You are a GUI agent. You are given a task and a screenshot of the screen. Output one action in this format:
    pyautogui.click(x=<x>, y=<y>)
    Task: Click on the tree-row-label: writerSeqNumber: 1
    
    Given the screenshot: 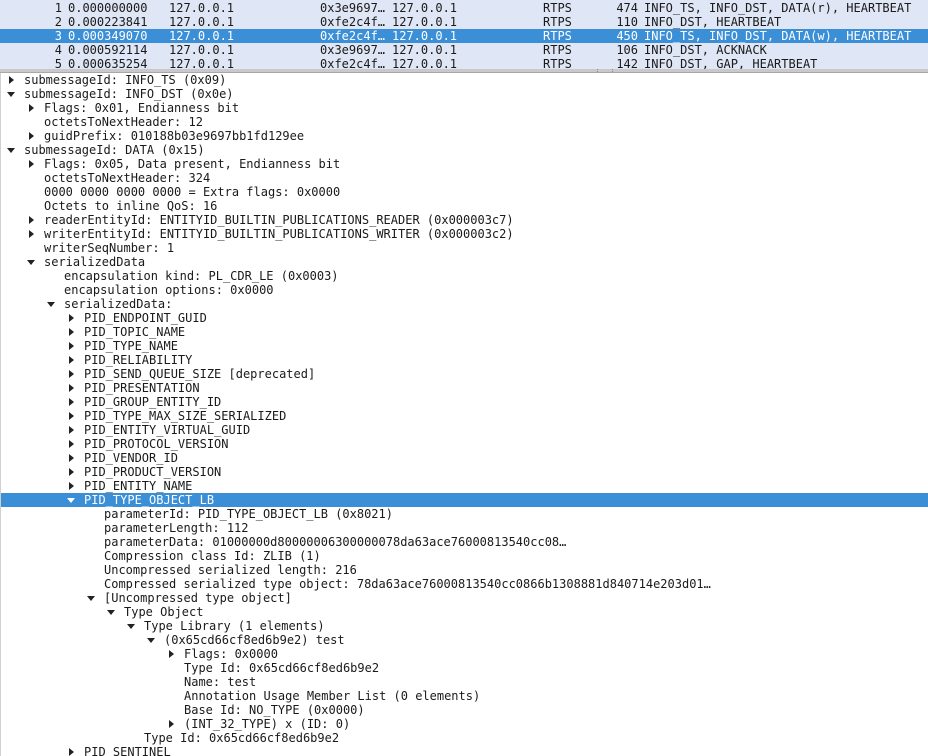 What is the action you would take?
    pyautogui.click(x=109, y=248)
    